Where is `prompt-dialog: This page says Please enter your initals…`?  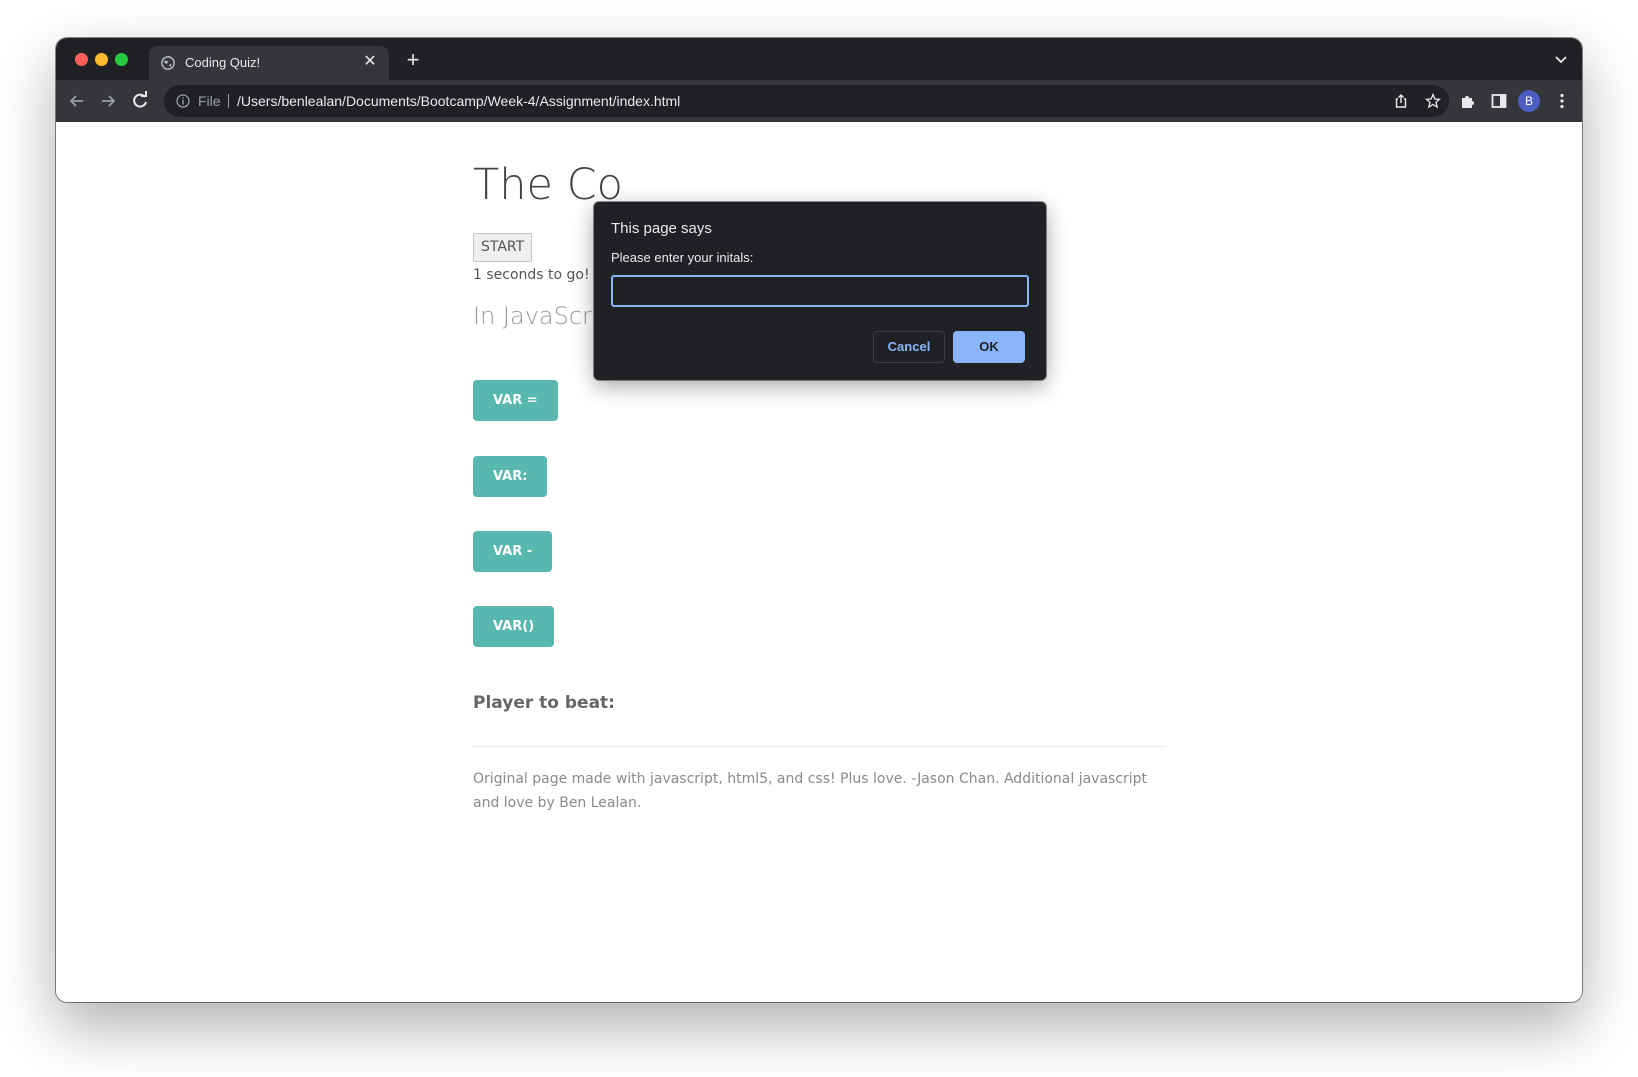 prompt-dialog: This page says Please enter your initals… is located at coordinates (820, 291).